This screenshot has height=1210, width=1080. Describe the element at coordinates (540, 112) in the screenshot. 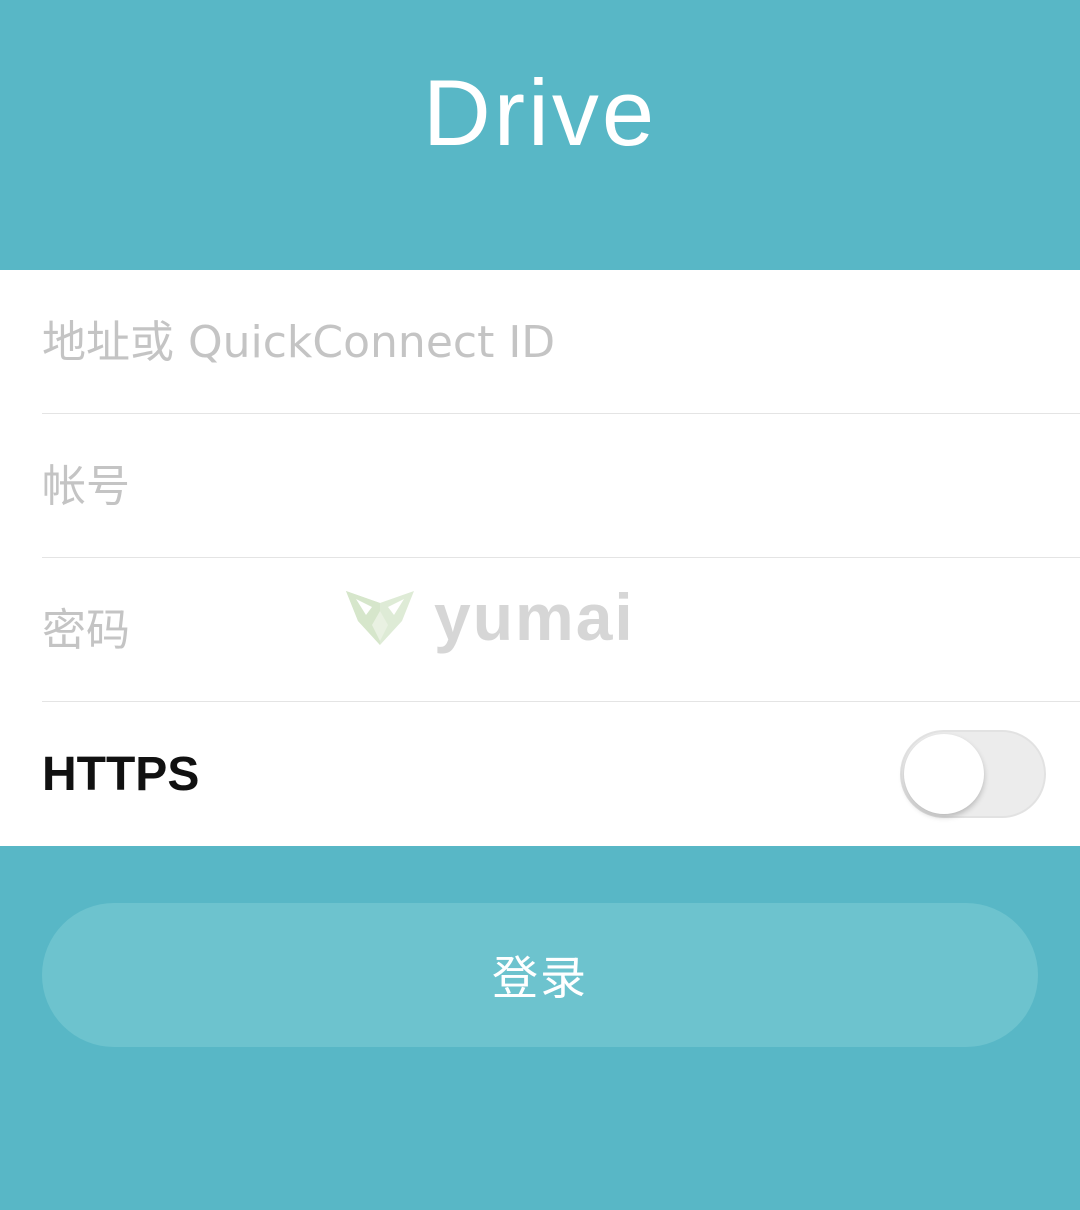

I see `app-title: Drive` at that location.